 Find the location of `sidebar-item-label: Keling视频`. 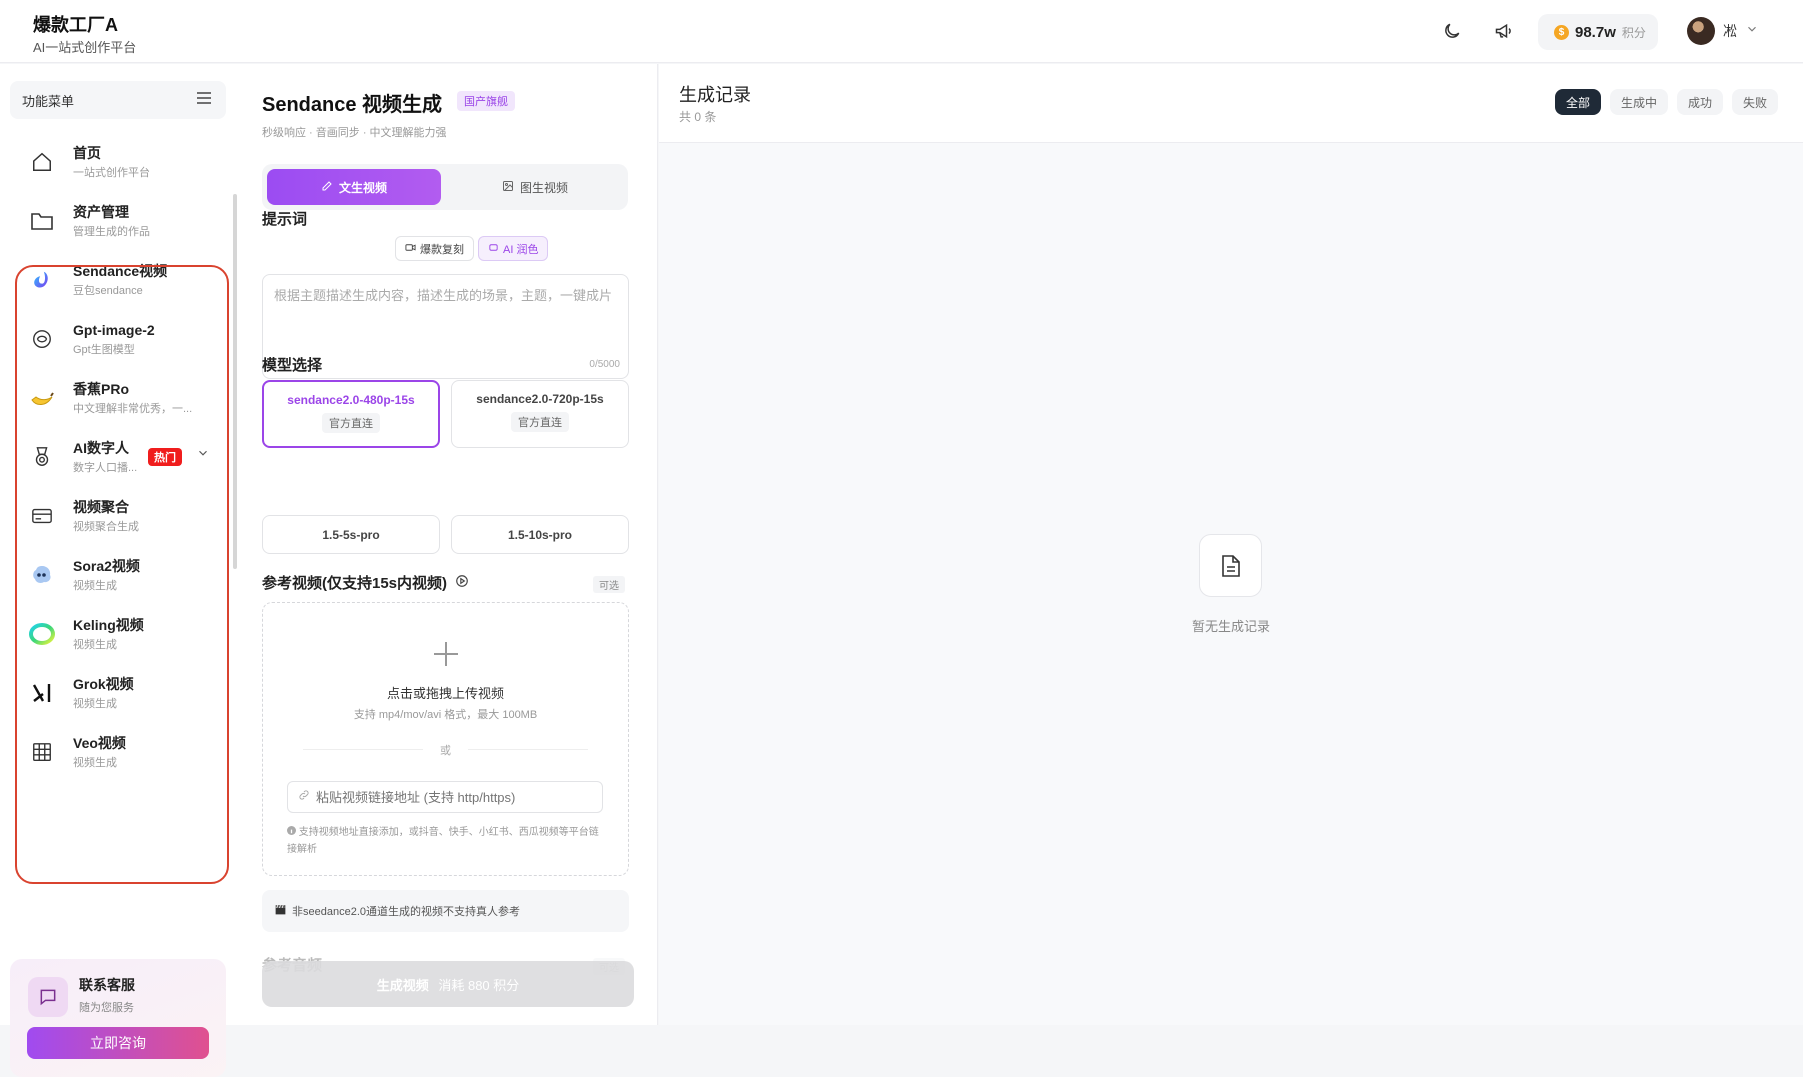

sidebar-item-label: Keling视频 is located at coordinates (108, 624).